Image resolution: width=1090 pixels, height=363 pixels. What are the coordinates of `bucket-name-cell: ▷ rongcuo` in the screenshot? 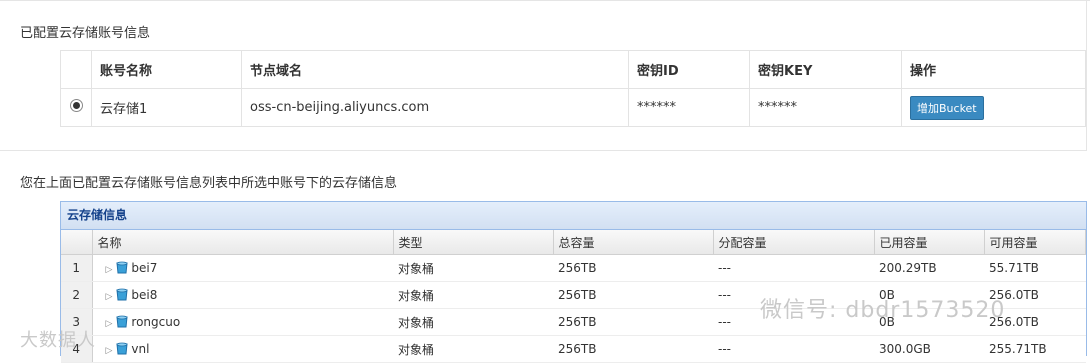 It's located at (242, 322).